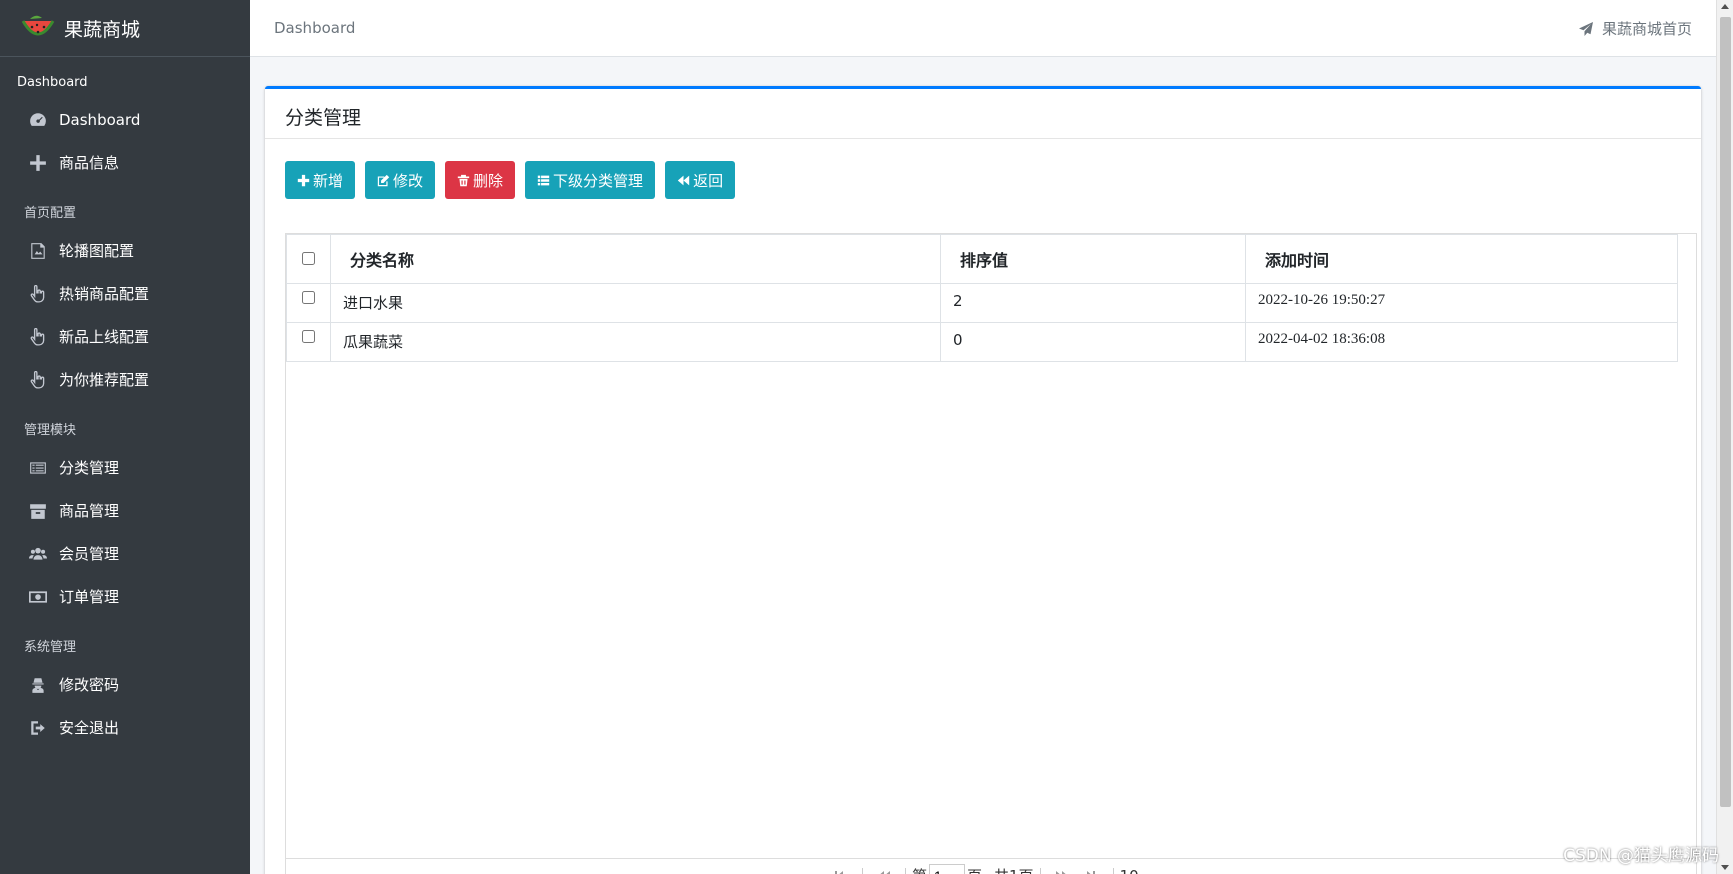  Describe the element at coordinates (52, 82) in the screenshot. I see `nav-header-dashboard: Dashboard` at that location.